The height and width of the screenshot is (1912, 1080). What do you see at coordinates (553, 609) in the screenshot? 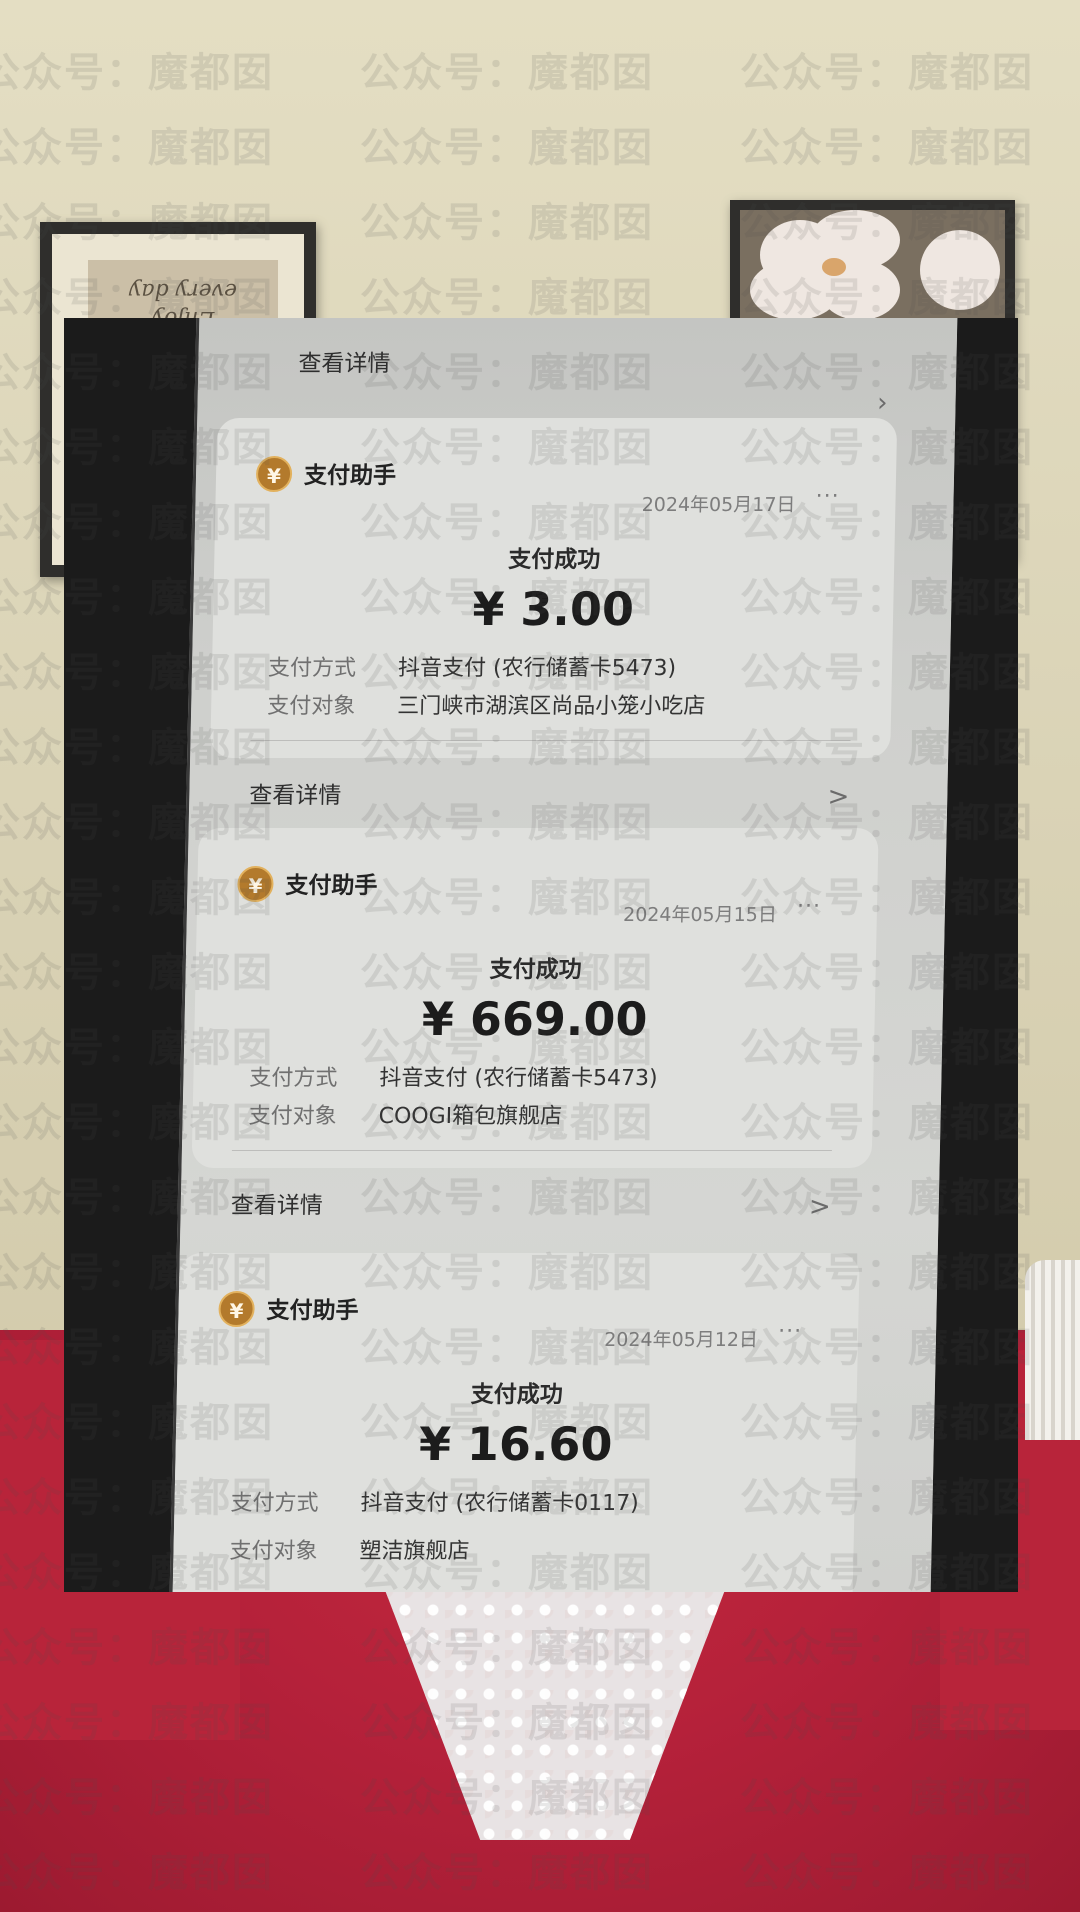
I see `payment-amount: ¥ 3.00` at bounding box center [553, 609].